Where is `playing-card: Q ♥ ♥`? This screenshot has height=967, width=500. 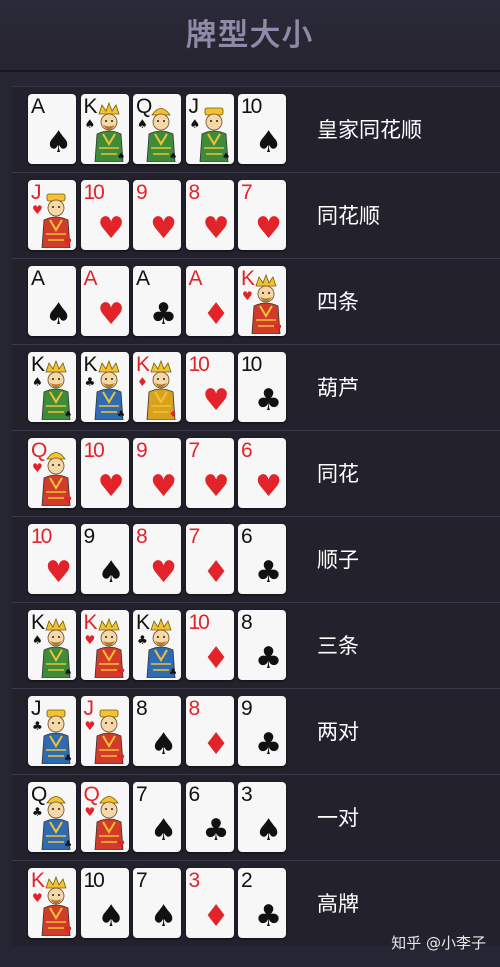 playing-card: Q ♥ ♥ is located at coordinates (104, 817).